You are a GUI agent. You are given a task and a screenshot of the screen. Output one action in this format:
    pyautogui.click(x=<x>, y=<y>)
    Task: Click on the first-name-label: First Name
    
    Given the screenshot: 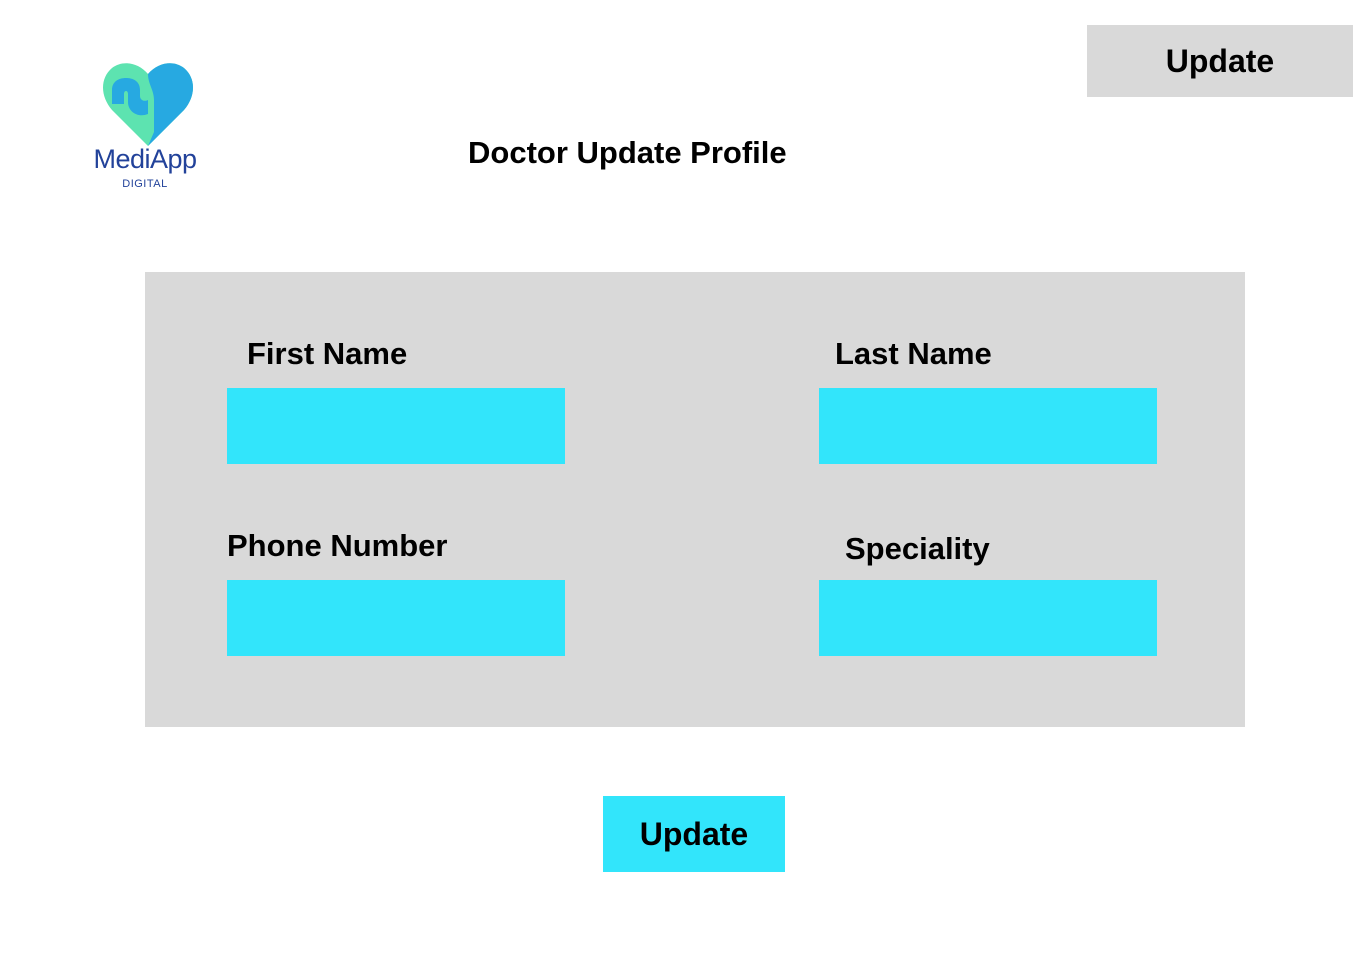 What is the action you would take?
    pyautogui.click(x=327, y=353)
    